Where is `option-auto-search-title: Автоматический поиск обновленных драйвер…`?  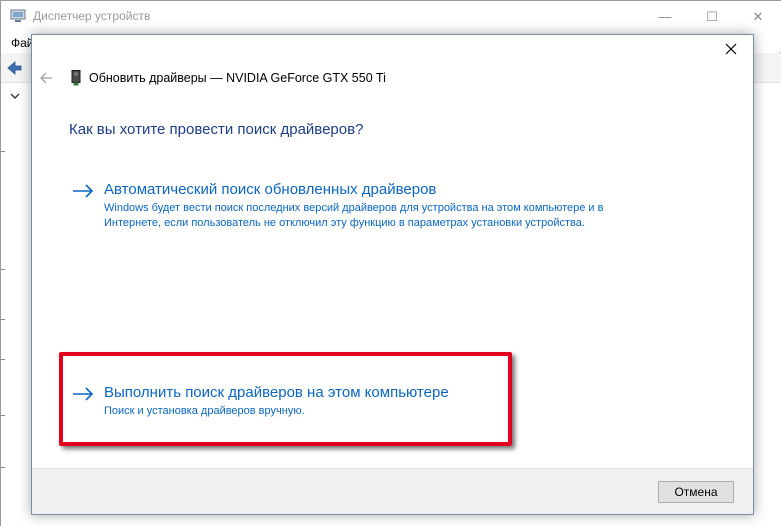
option-auto-search-title: Автоматический поиск обновленных драйвер… is located at coordinates (270, 189).